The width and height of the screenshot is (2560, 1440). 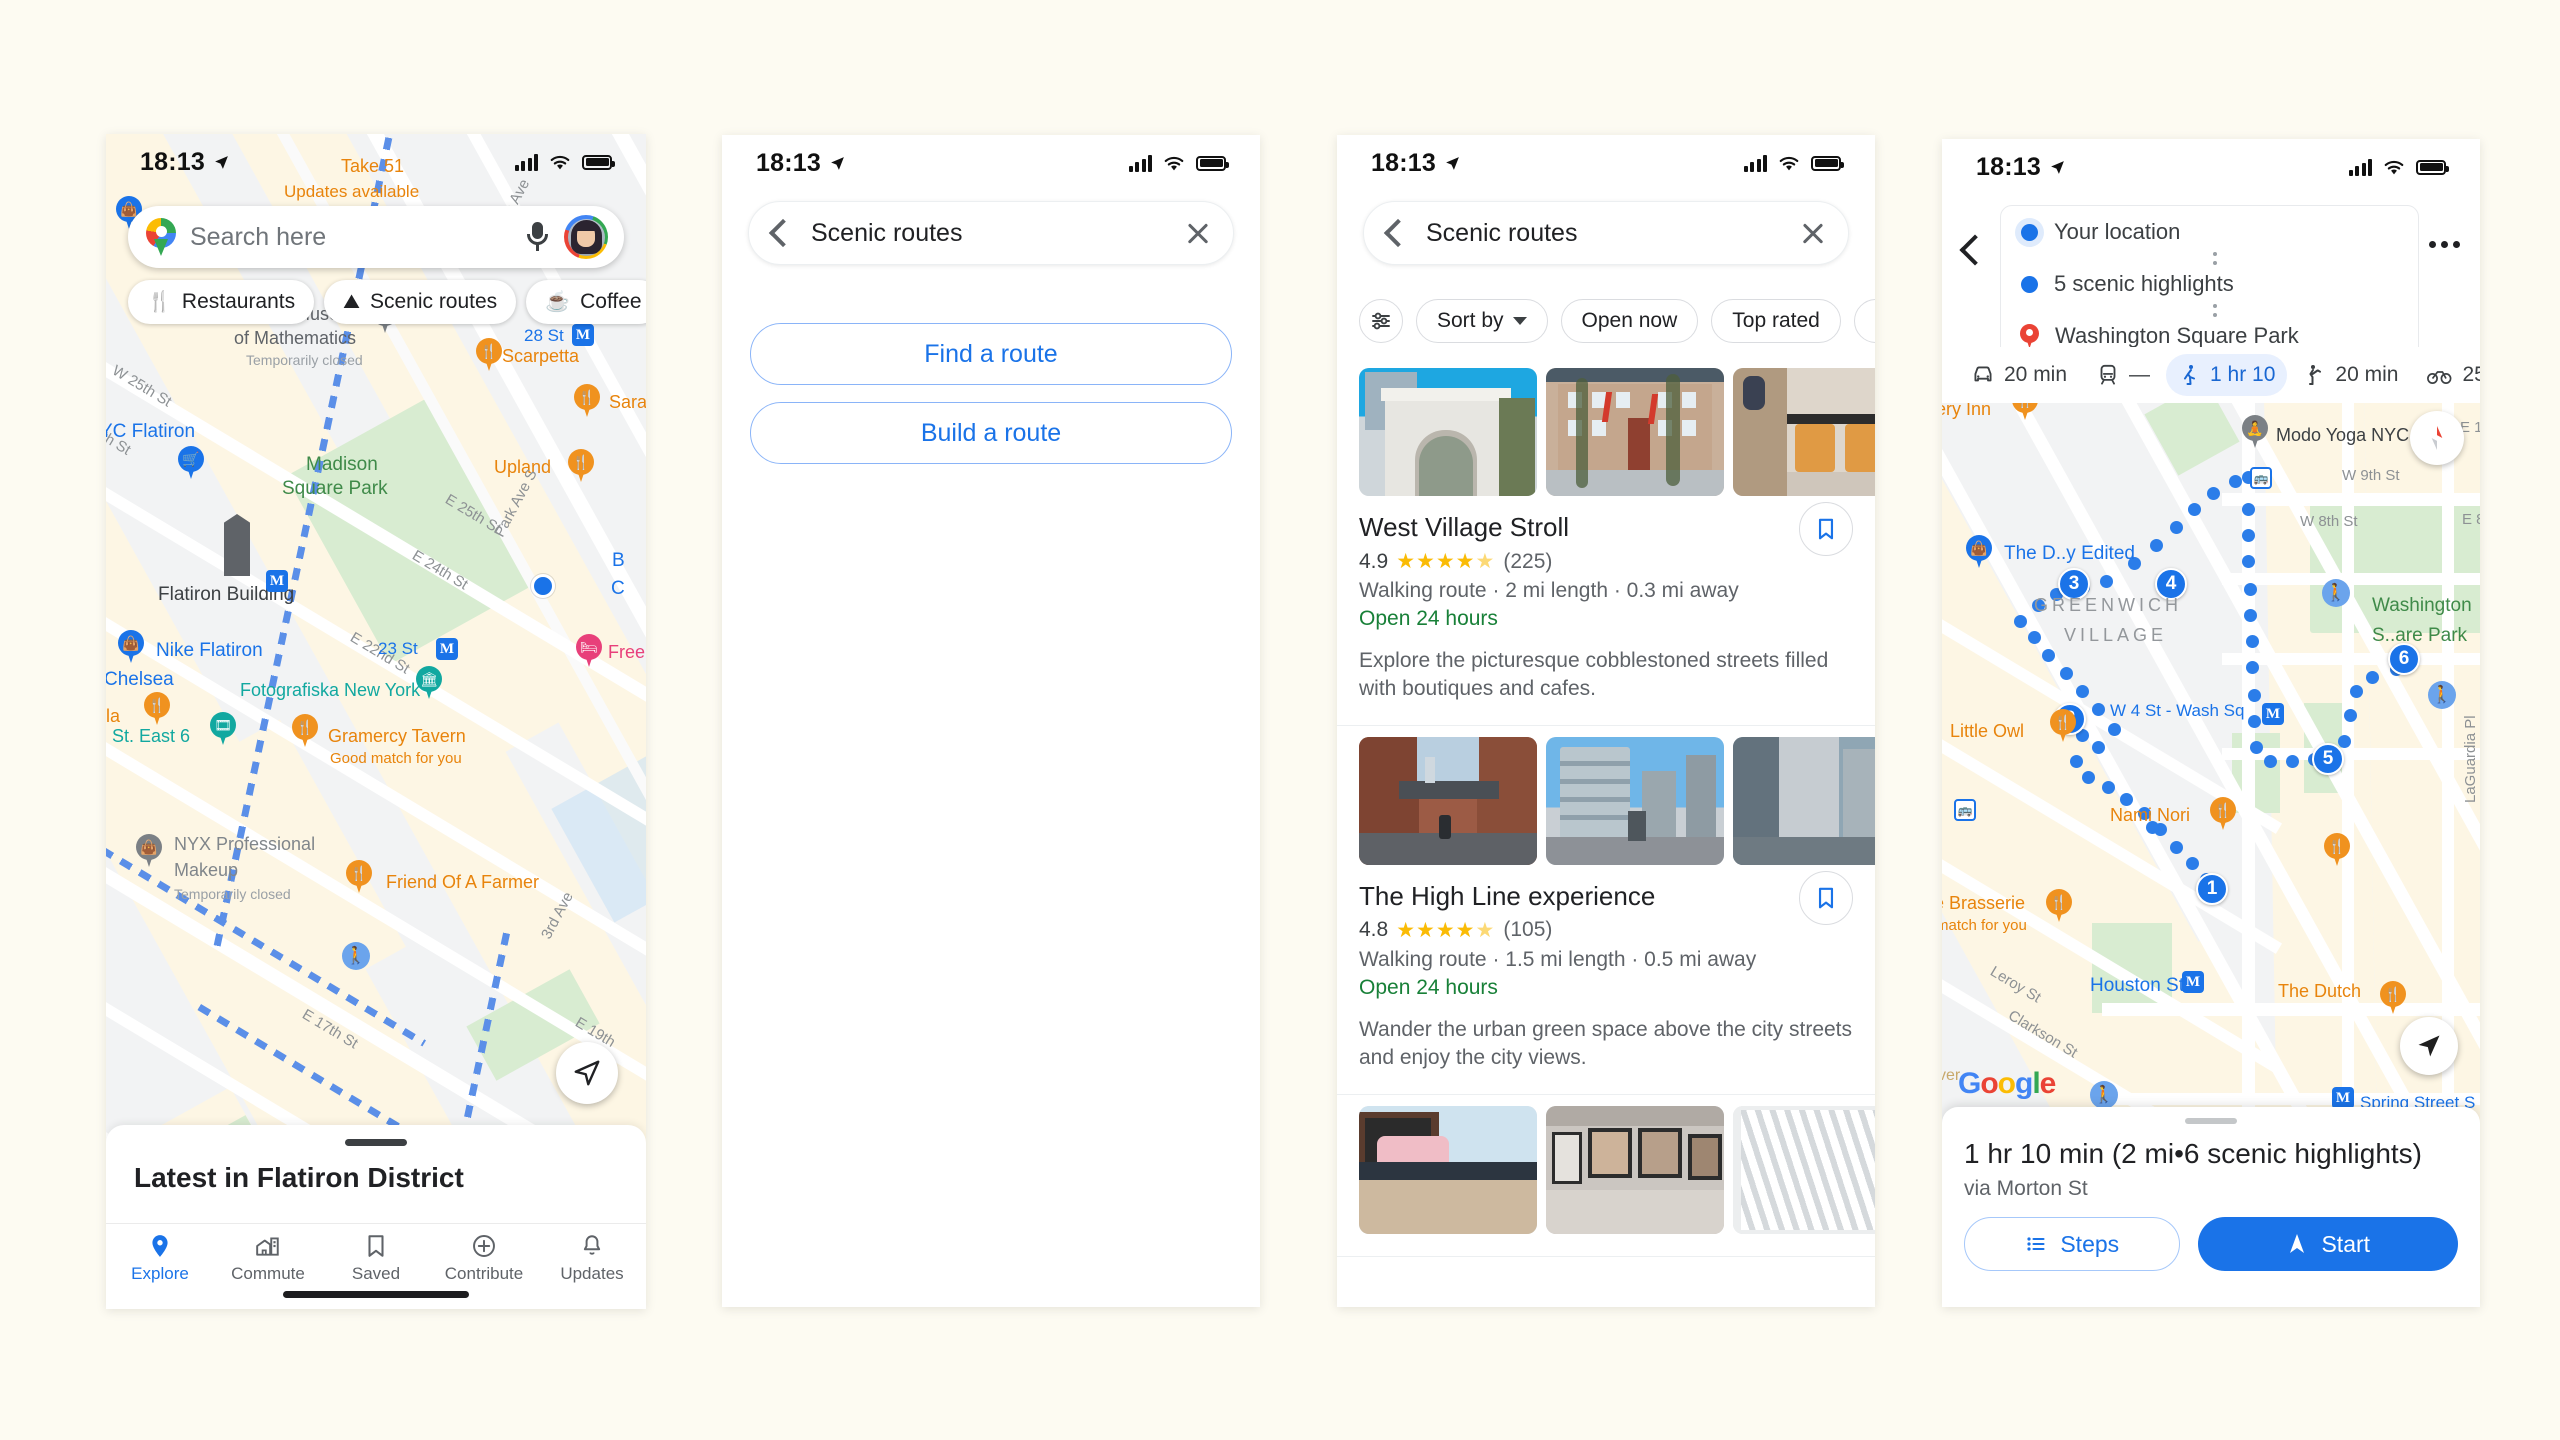 I want to click on walk-badge-b: 🚶, so click(x=2442, y=695).